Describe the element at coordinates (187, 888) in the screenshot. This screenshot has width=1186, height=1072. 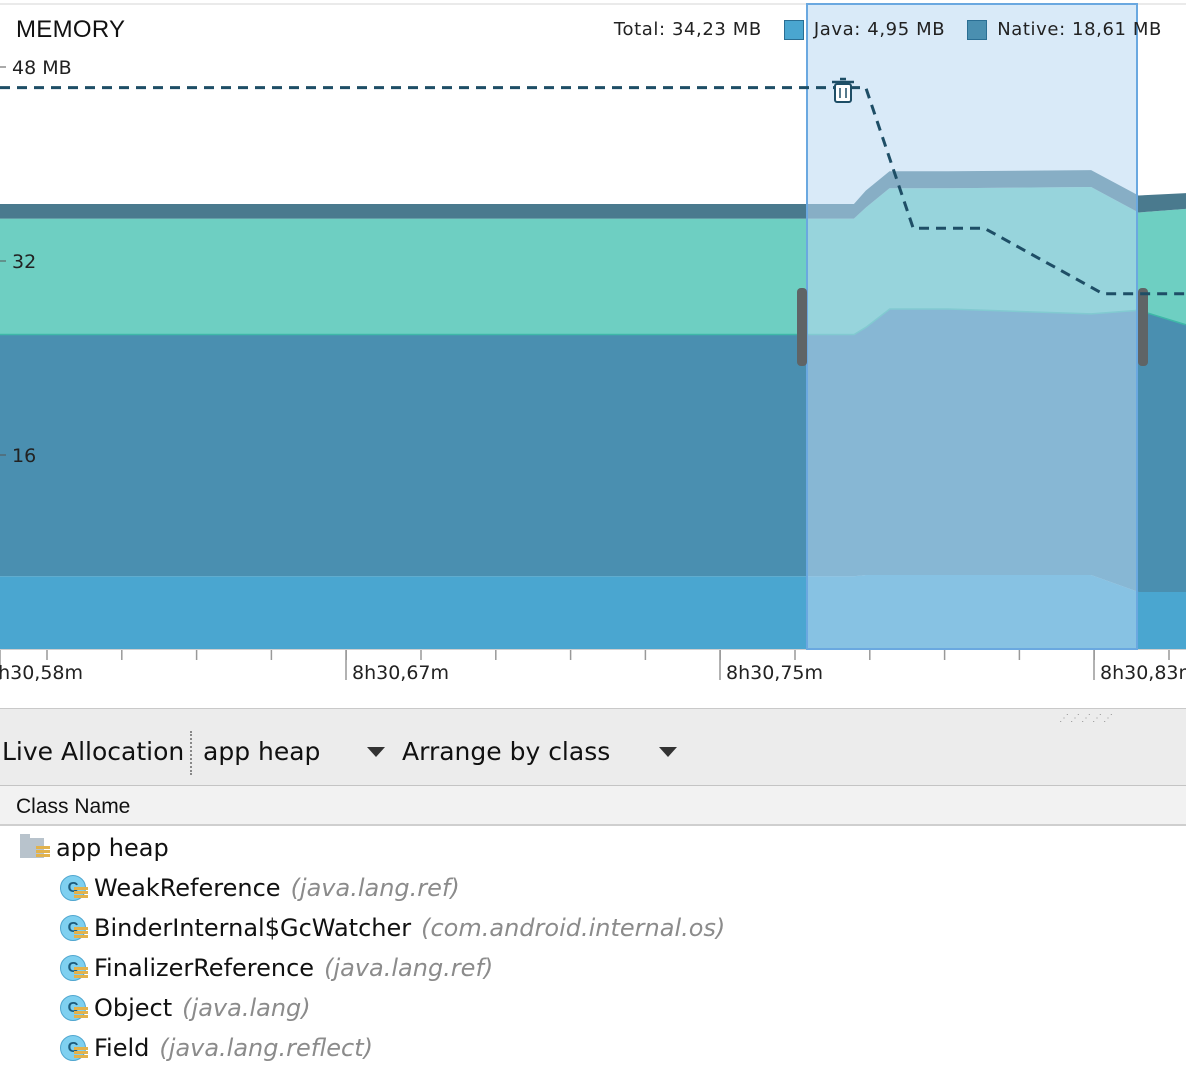
I see `class-name: WeakReference` at that location.